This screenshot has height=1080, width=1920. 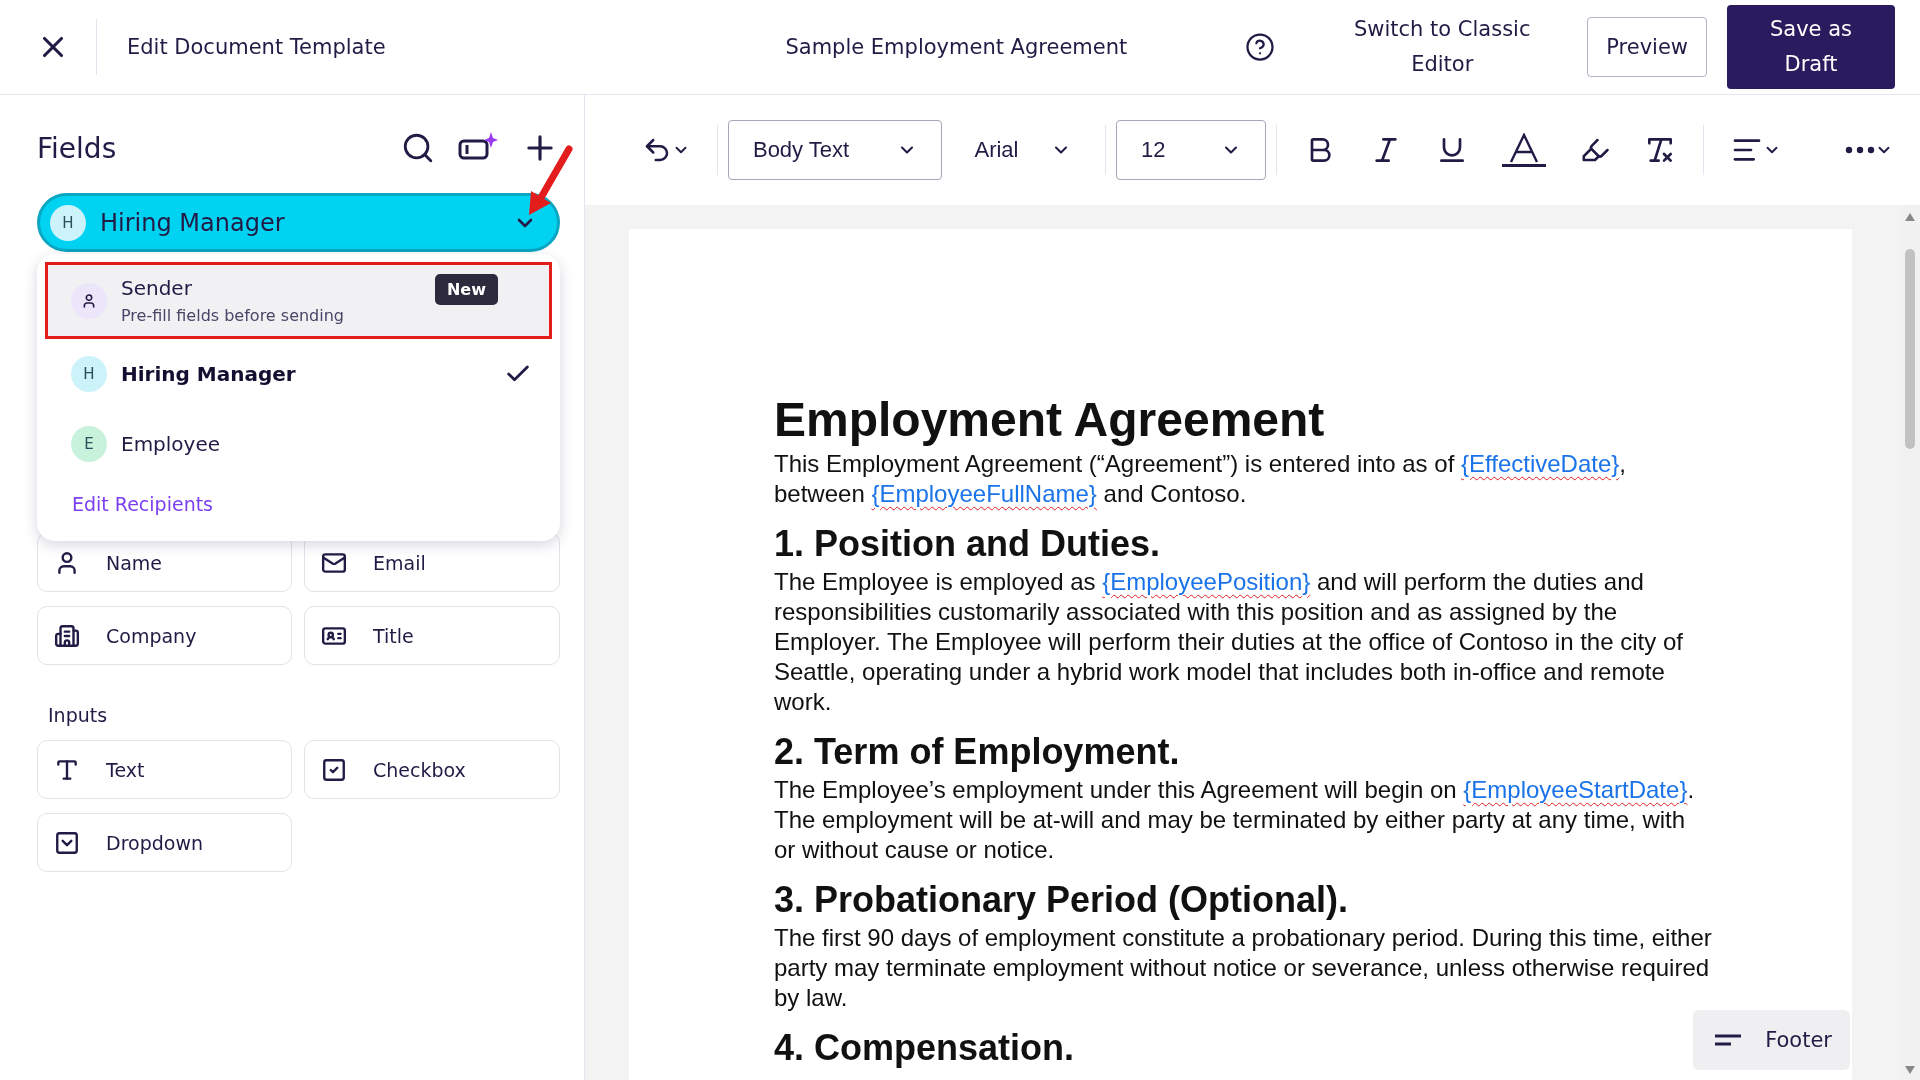 I want to click on initial-avatar: H, so click(x=89, y=374).